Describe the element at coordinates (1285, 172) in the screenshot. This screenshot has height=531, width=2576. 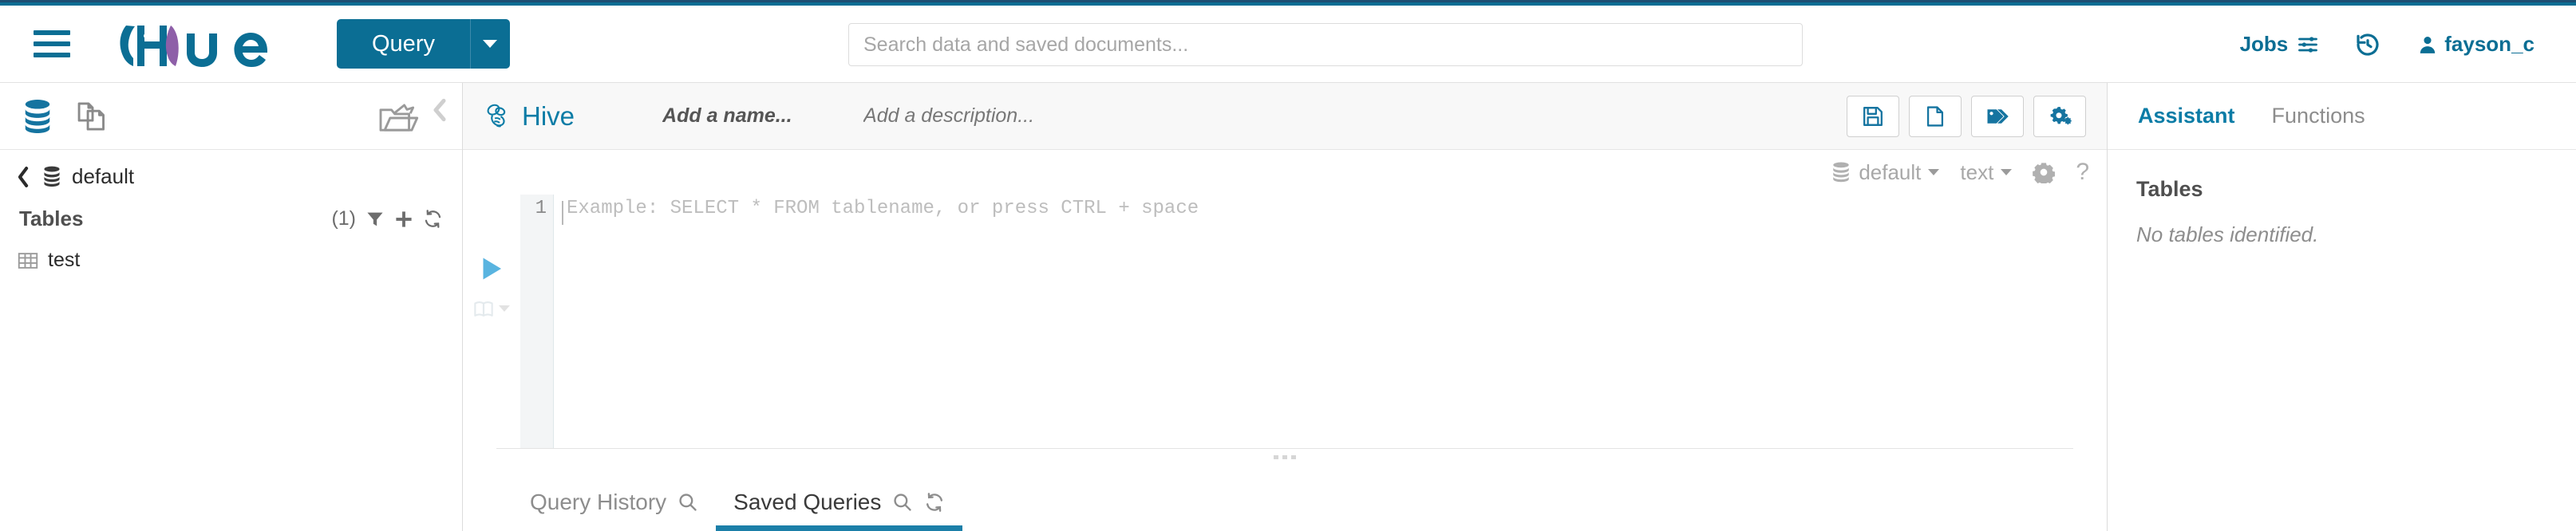
I see `editor-subbar: default text ?` at that location.